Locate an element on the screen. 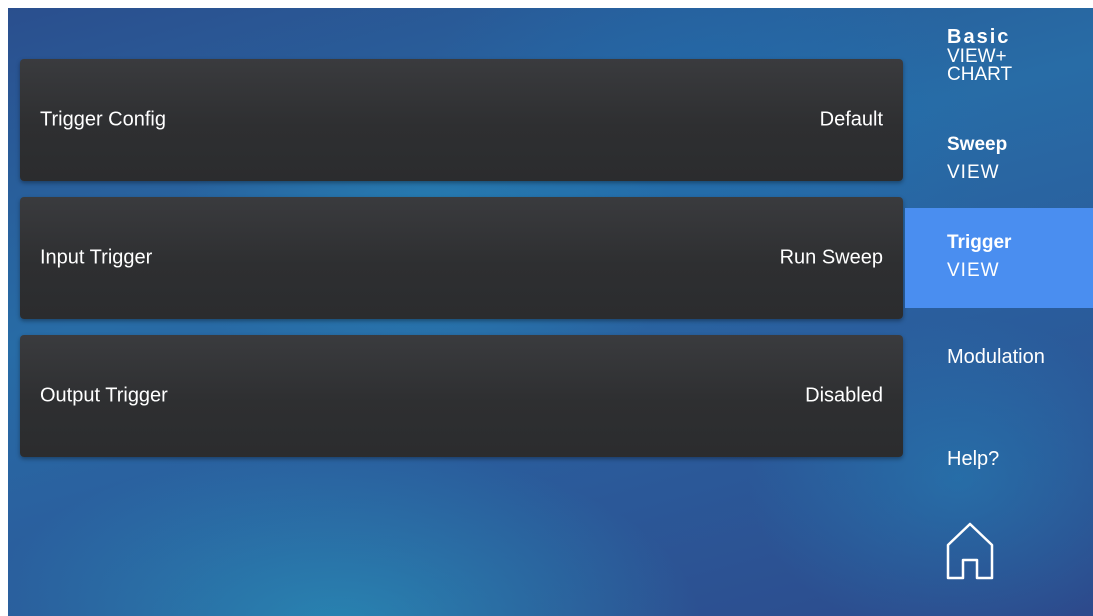  nav-modulation-label: Modulation is located at coordinates (996, 357).